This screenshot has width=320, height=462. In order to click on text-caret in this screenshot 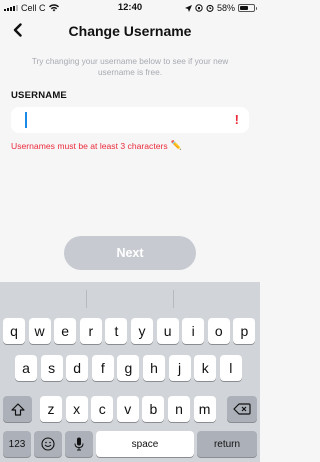, I will do `click(26, 120)`.